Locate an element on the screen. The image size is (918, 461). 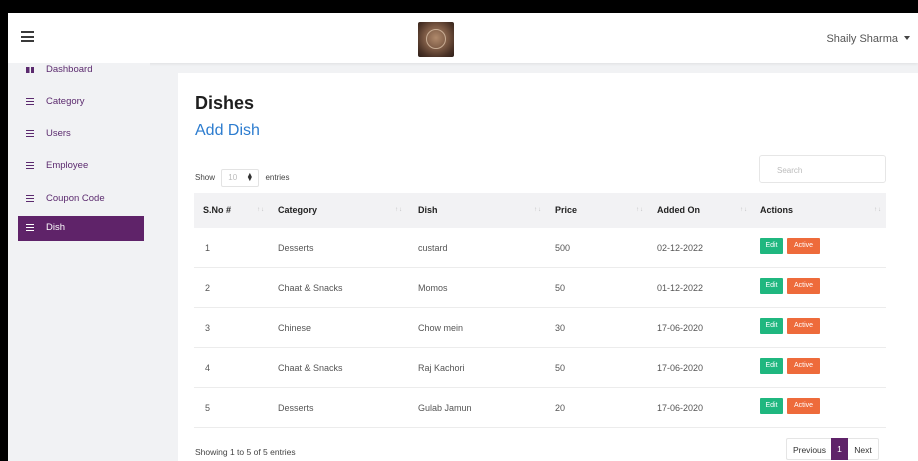
select-arrows-icon: ▲ ▼ is located at coordinates (250, 177).